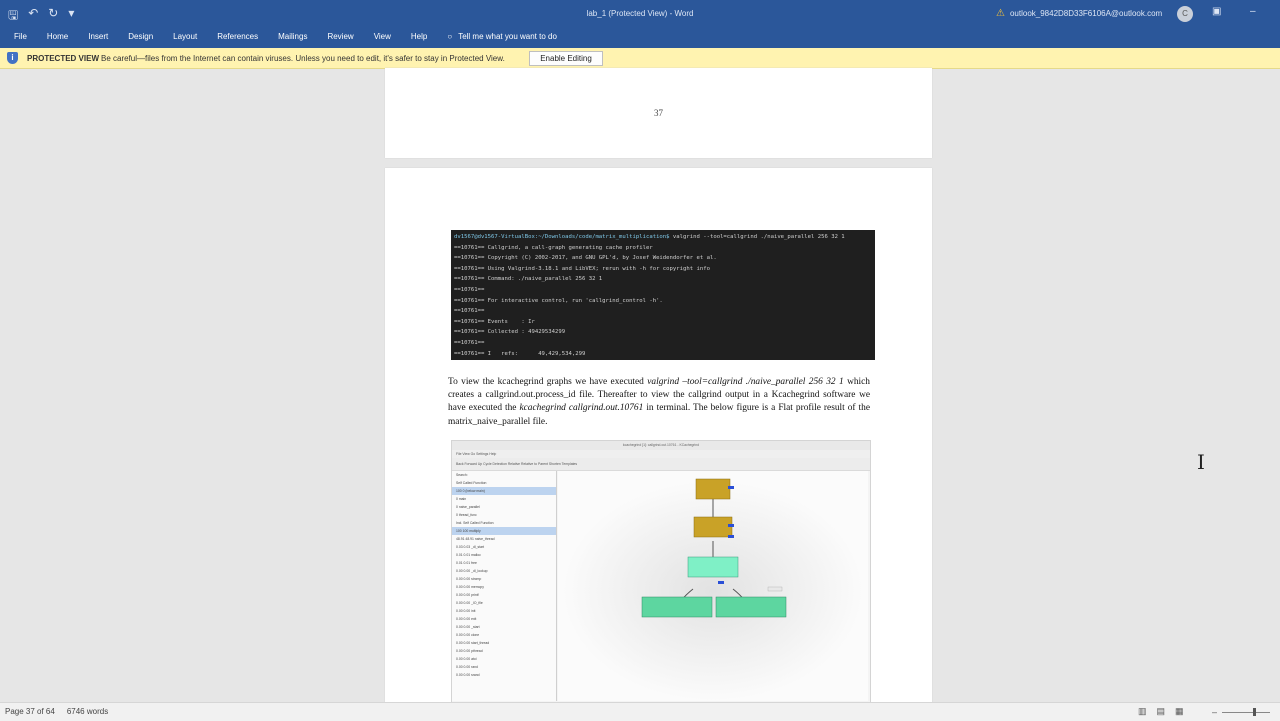 This screenshot has width=1280, height=721. What do you see at coordinates (713, 489) in the screenshot?
I see `graph-node-below-main` at bounding box center [713, 489].